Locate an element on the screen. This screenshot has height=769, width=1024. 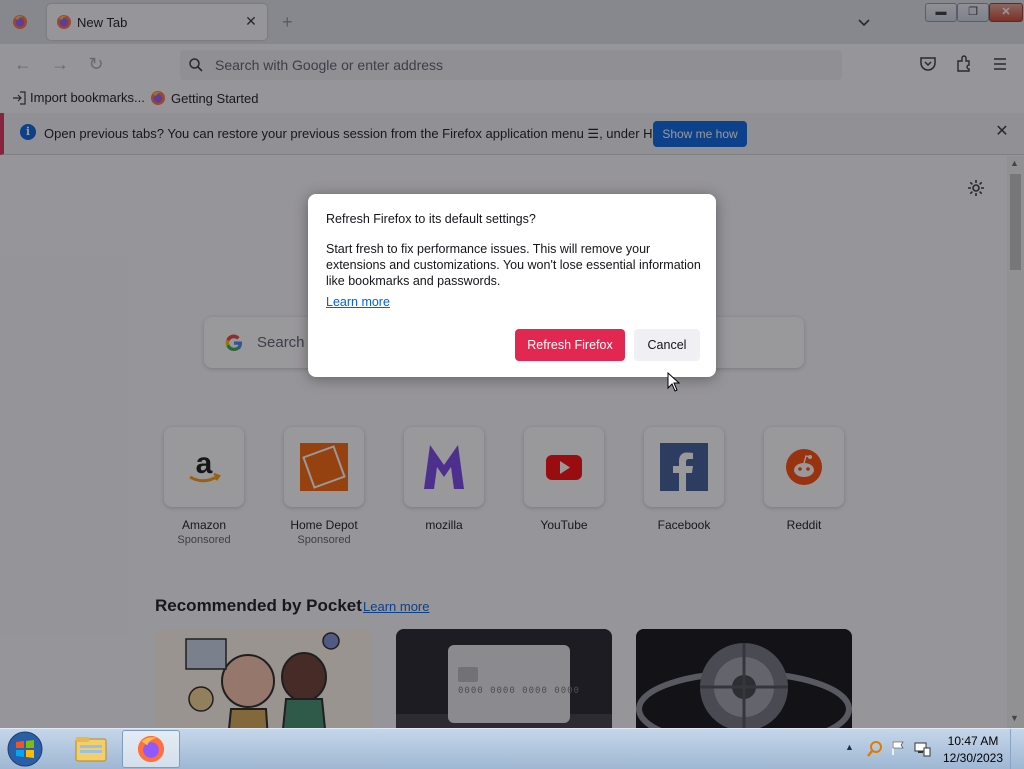
show-hidden-icons-icon: ▲ is located at coordinates (849, 747).